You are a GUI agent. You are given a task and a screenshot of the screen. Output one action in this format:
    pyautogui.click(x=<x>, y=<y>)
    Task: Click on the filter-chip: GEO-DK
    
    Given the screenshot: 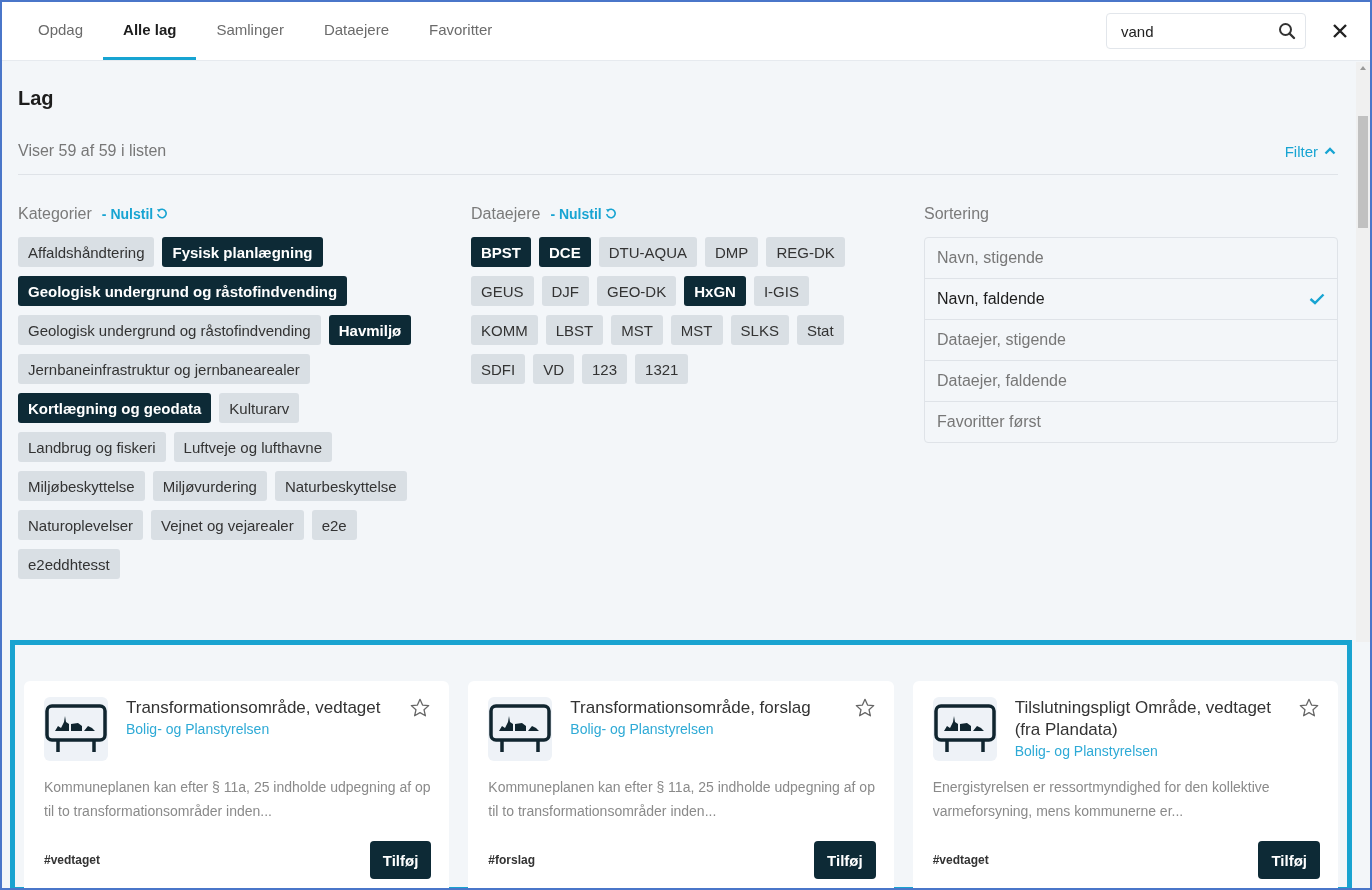 What is the action you would take?
    pyautogui.click(x=637, y=291)
    